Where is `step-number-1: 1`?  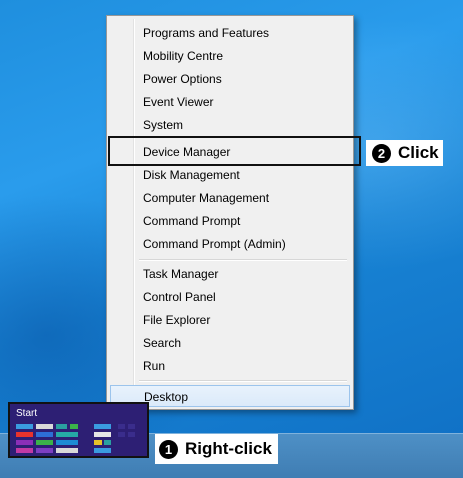
step-number-1: 1 is located at coordinates (168, 449).